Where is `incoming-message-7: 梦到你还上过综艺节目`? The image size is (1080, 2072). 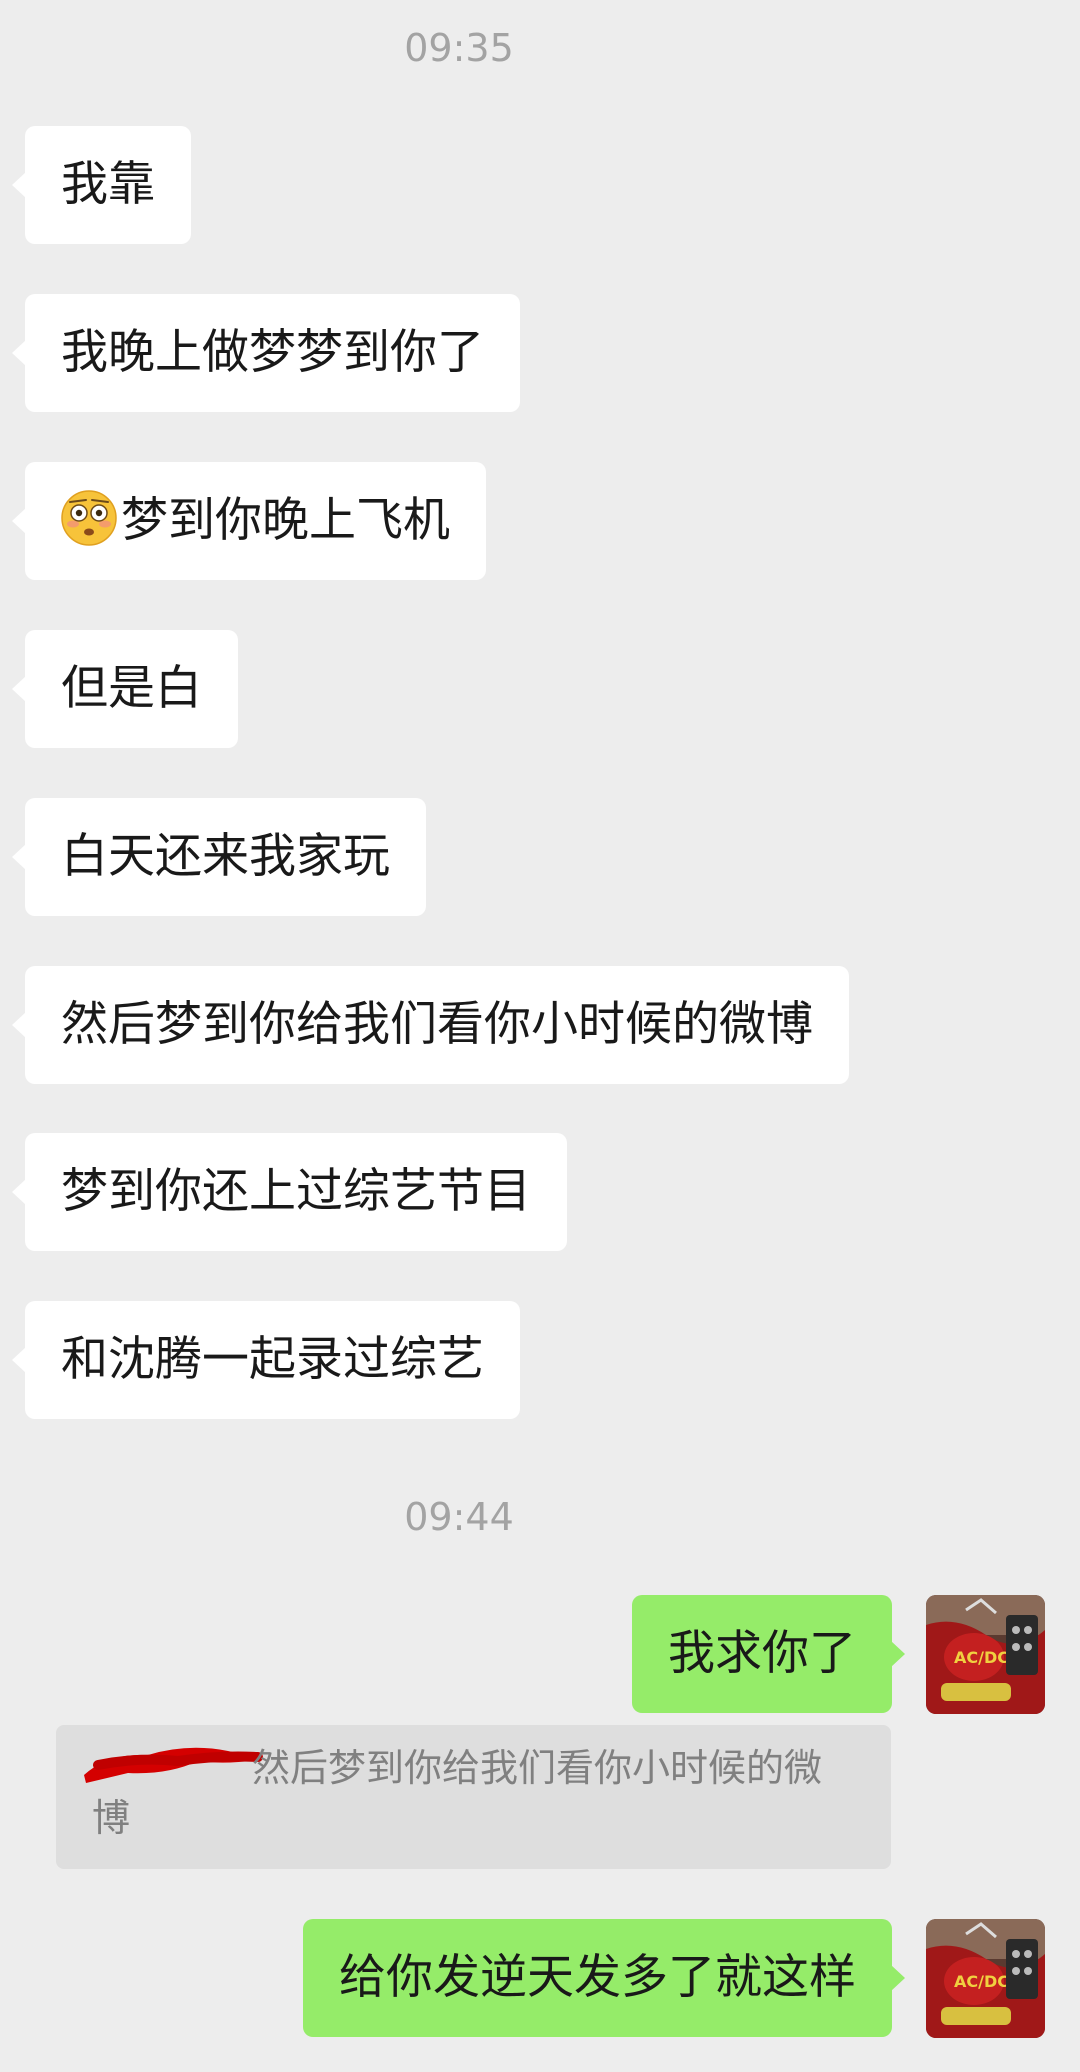
incoming-message-7: 梦到你还上过综艺节目 is located at coordinates (289, 1192).